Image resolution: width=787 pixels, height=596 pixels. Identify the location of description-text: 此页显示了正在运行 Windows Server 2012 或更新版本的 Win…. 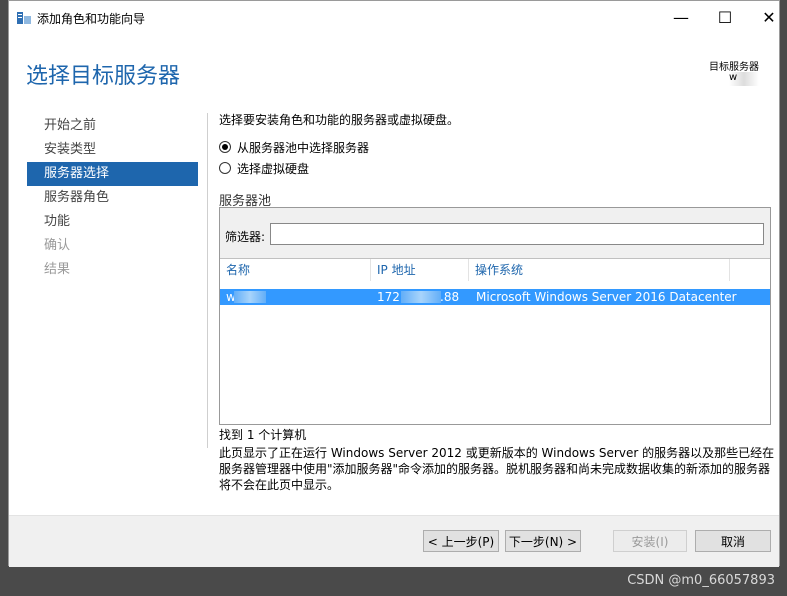
(497, 469).